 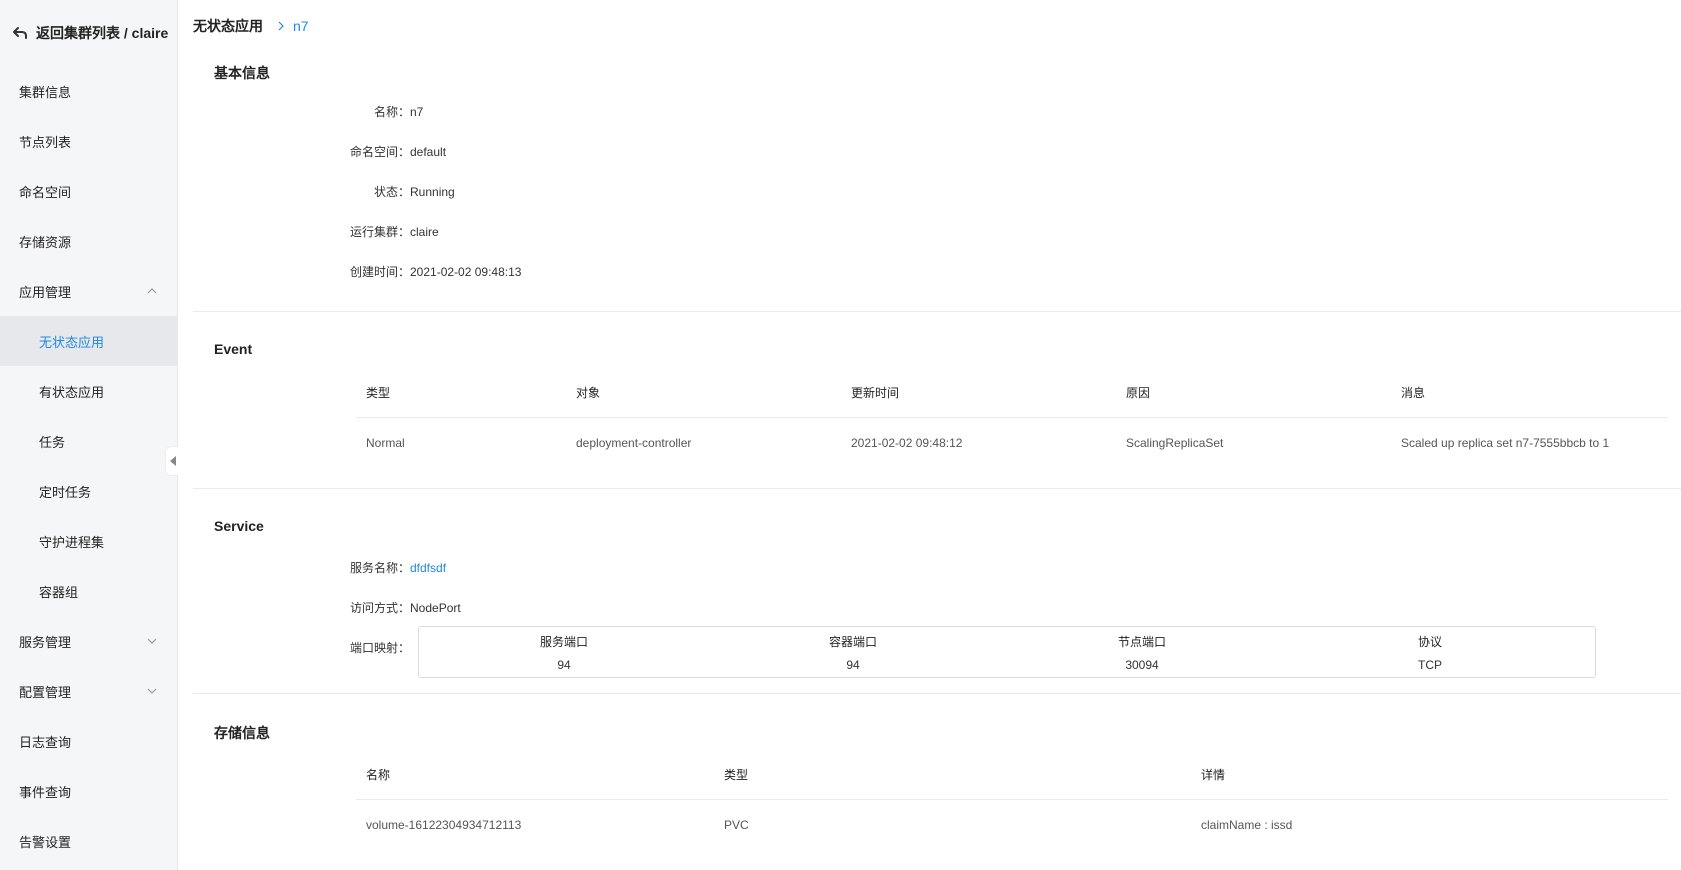 What do you see at coordinates (379, 272) in the screenshot?
I see `kv-key: 创建时间：` at bounding box center [379, 272].